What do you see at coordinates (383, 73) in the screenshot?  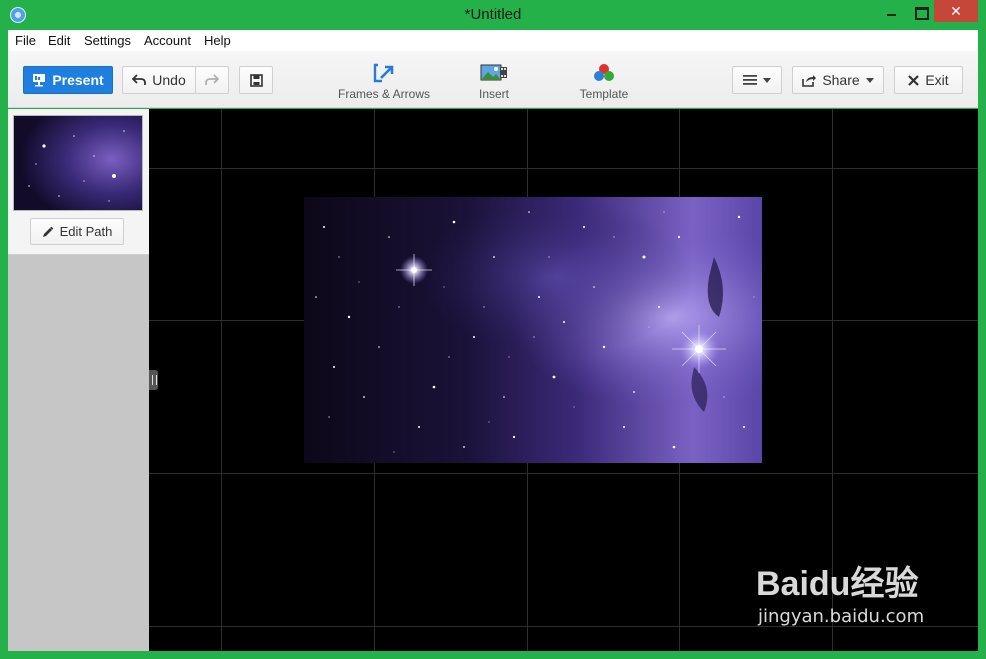 I see `frames-arrows-icon` at bounding box center [383, 73].